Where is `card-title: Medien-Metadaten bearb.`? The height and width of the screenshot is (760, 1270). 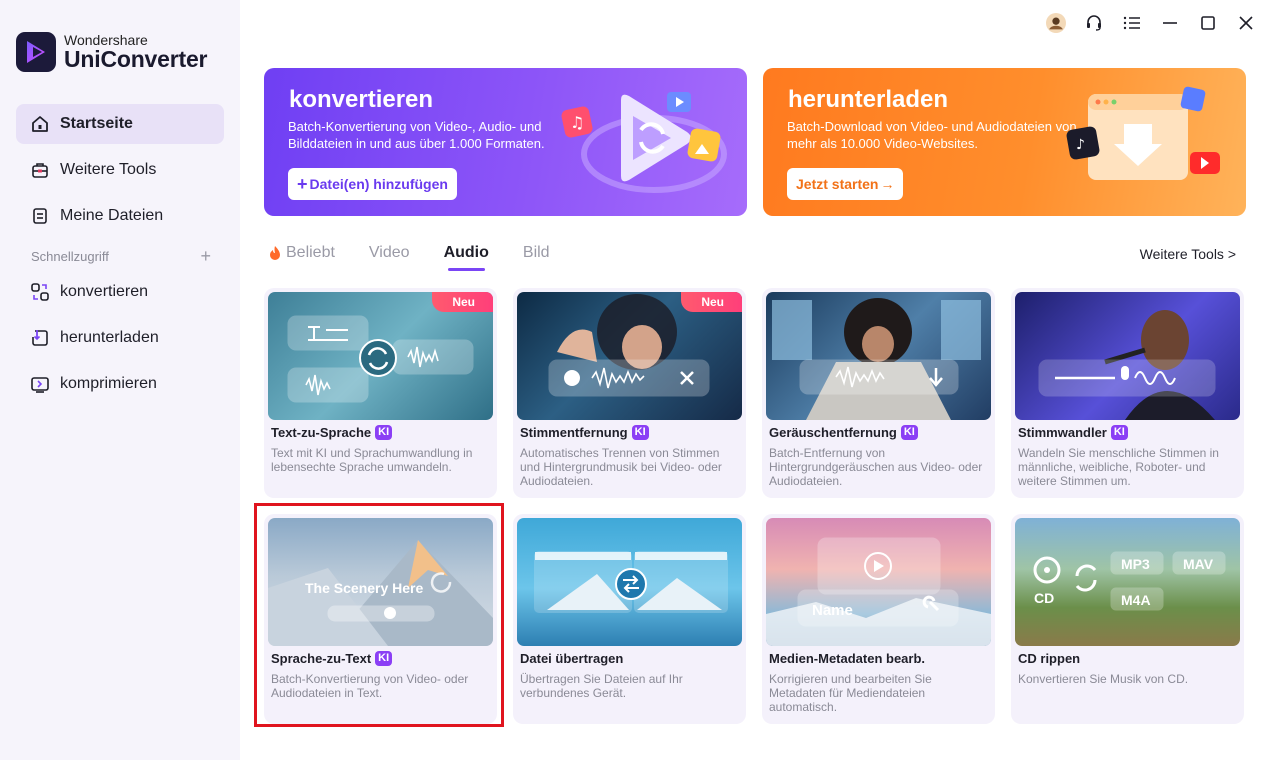 card-title: Medien-Metadaten bearb. is located at coordinates (847, 658).